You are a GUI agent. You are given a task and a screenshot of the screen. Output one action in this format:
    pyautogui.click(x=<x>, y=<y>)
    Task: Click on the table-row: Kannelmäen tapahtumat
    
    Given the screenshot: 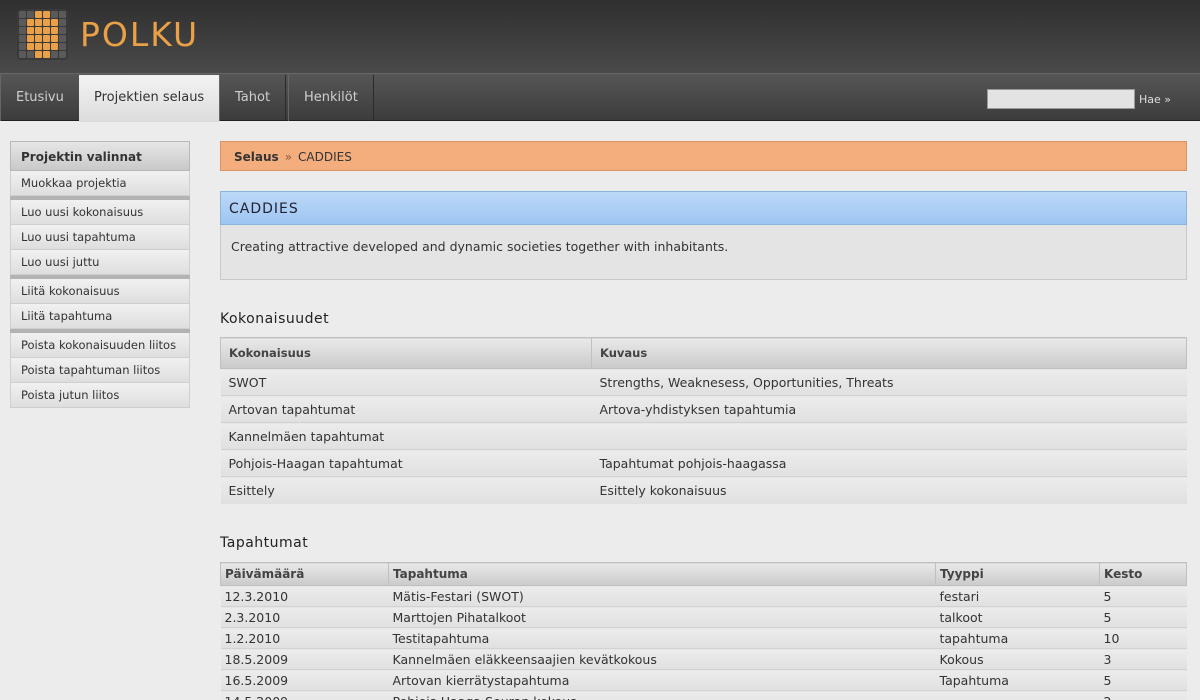 What is the action you would take?
    pyautogui.click(x=703, y=436)
    